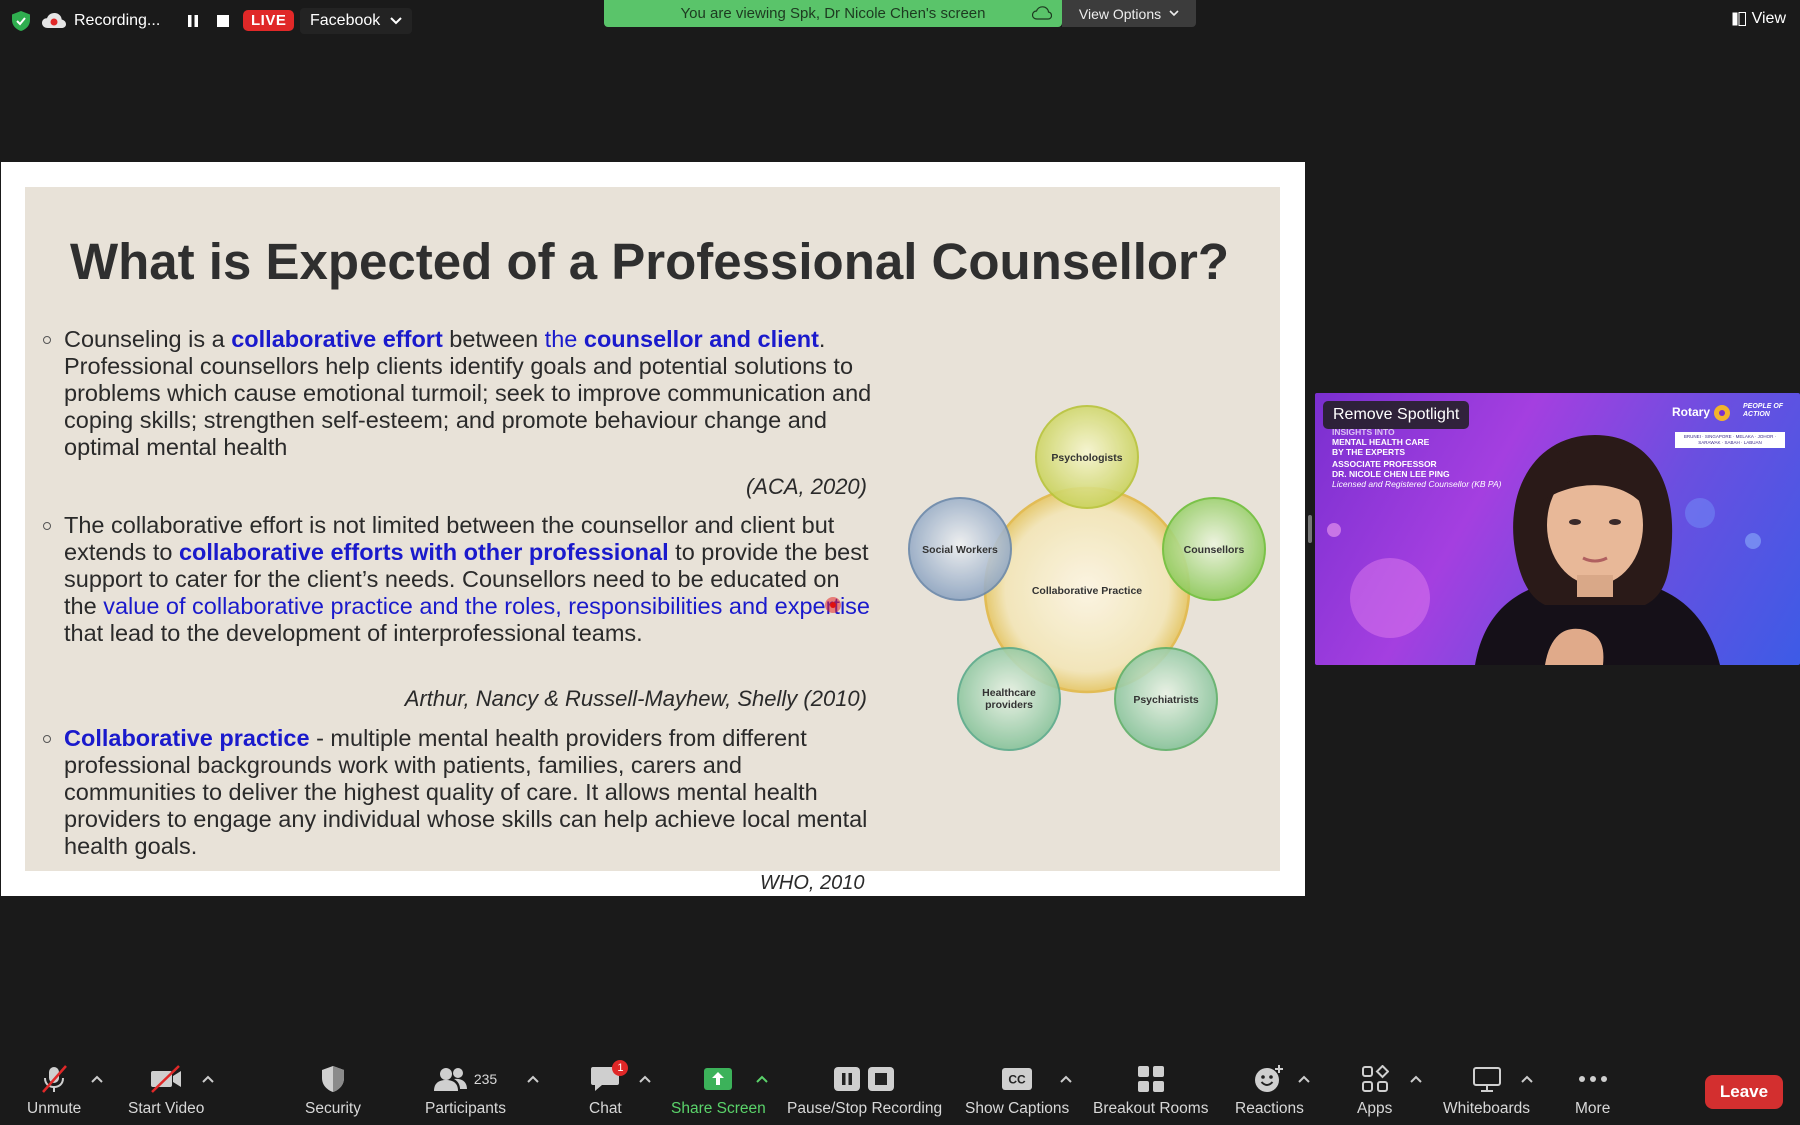  I want to click on psychiatrists-label: Psychiatrists, so click(1166, 700).